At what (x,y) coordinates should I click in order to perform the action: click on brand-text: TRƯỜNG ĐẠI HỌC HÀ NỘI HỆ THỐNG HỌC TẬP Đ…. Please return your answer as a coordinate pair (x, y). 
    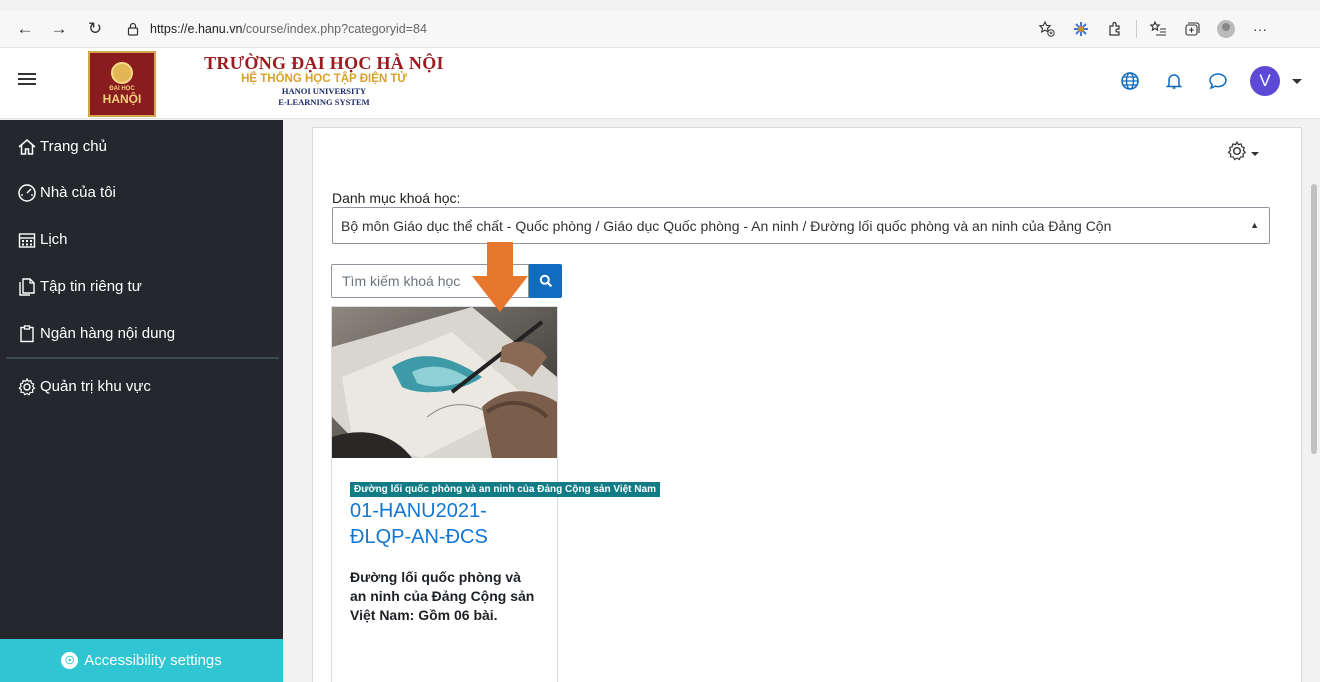
    Looking at the image, I should click on (324, 80).